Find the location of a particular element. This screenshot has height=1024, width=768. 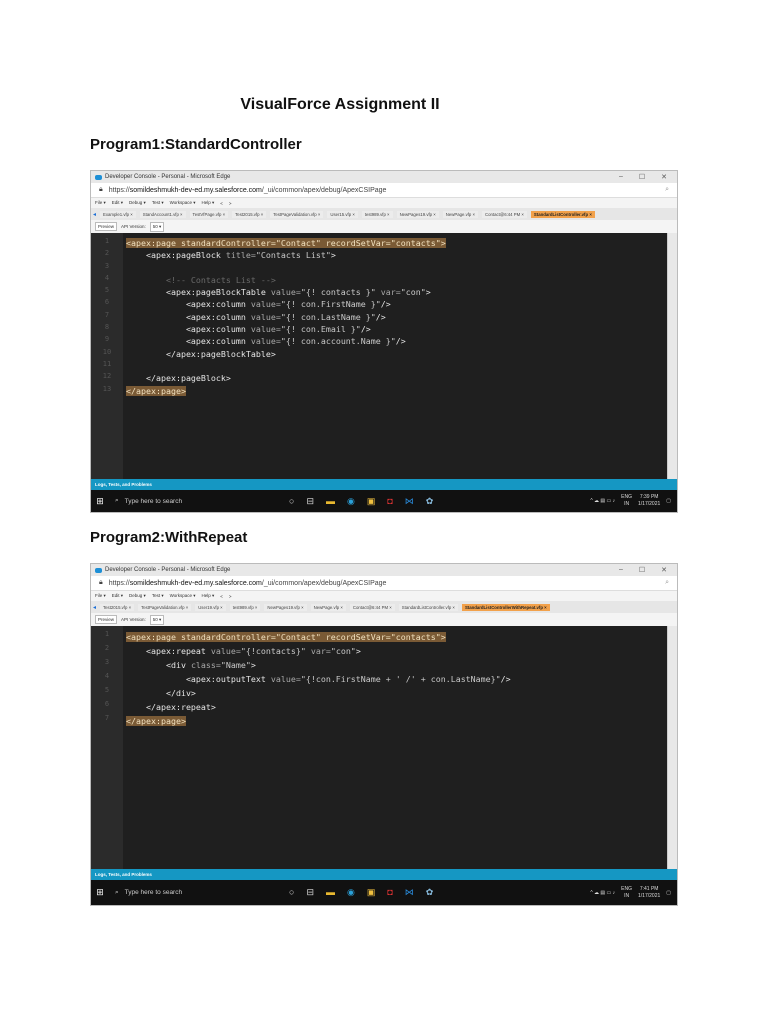

region: IN is located at coordinates (627, 895).